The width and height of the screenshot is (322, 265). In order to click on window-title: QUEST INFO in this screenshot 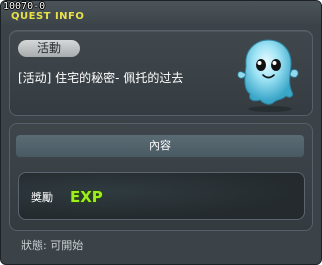, I will do `click(48, 16)`.